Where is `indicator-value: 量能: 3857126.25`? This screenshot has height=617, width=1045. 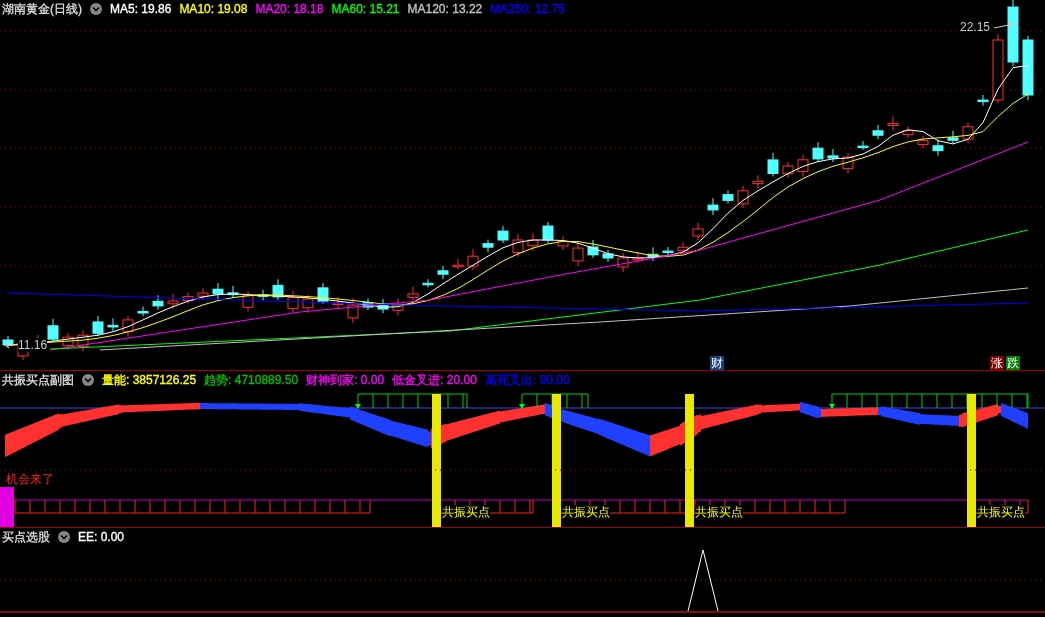 indicator-value: 量能: 3857126.25 is located at coordinates (149, 380).